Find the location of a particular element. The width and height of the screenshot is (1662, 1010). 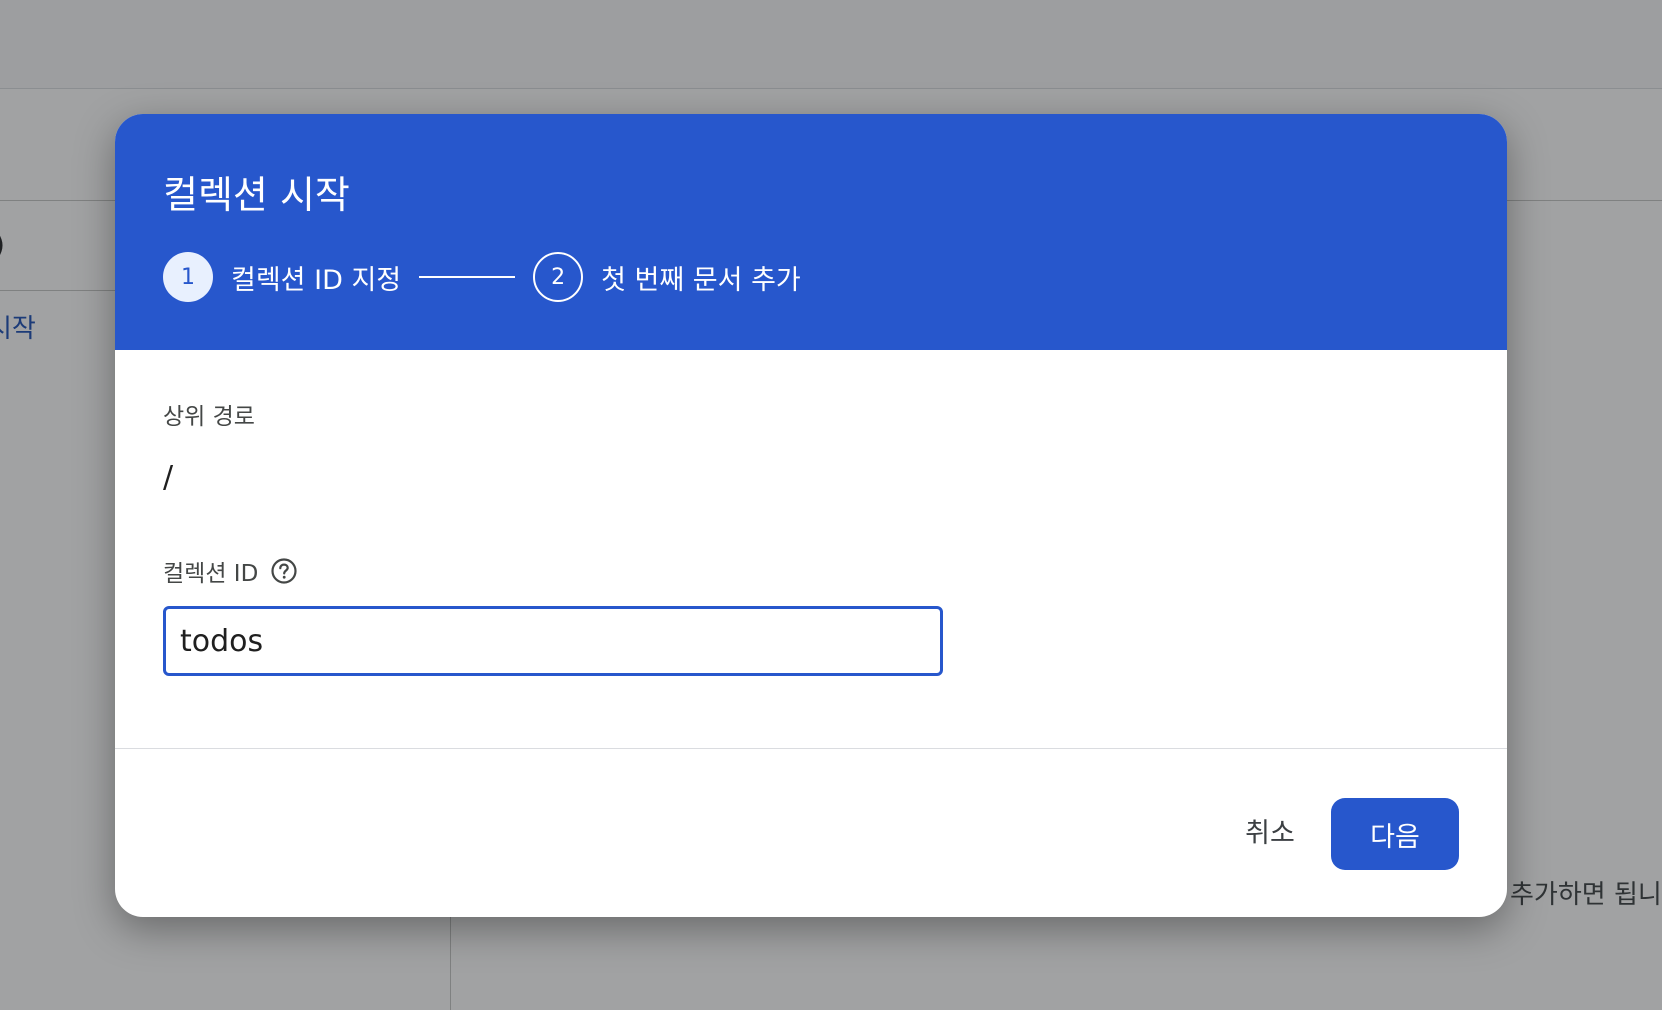

cancel-button: 취소 is located at coordinates (1270, 830).